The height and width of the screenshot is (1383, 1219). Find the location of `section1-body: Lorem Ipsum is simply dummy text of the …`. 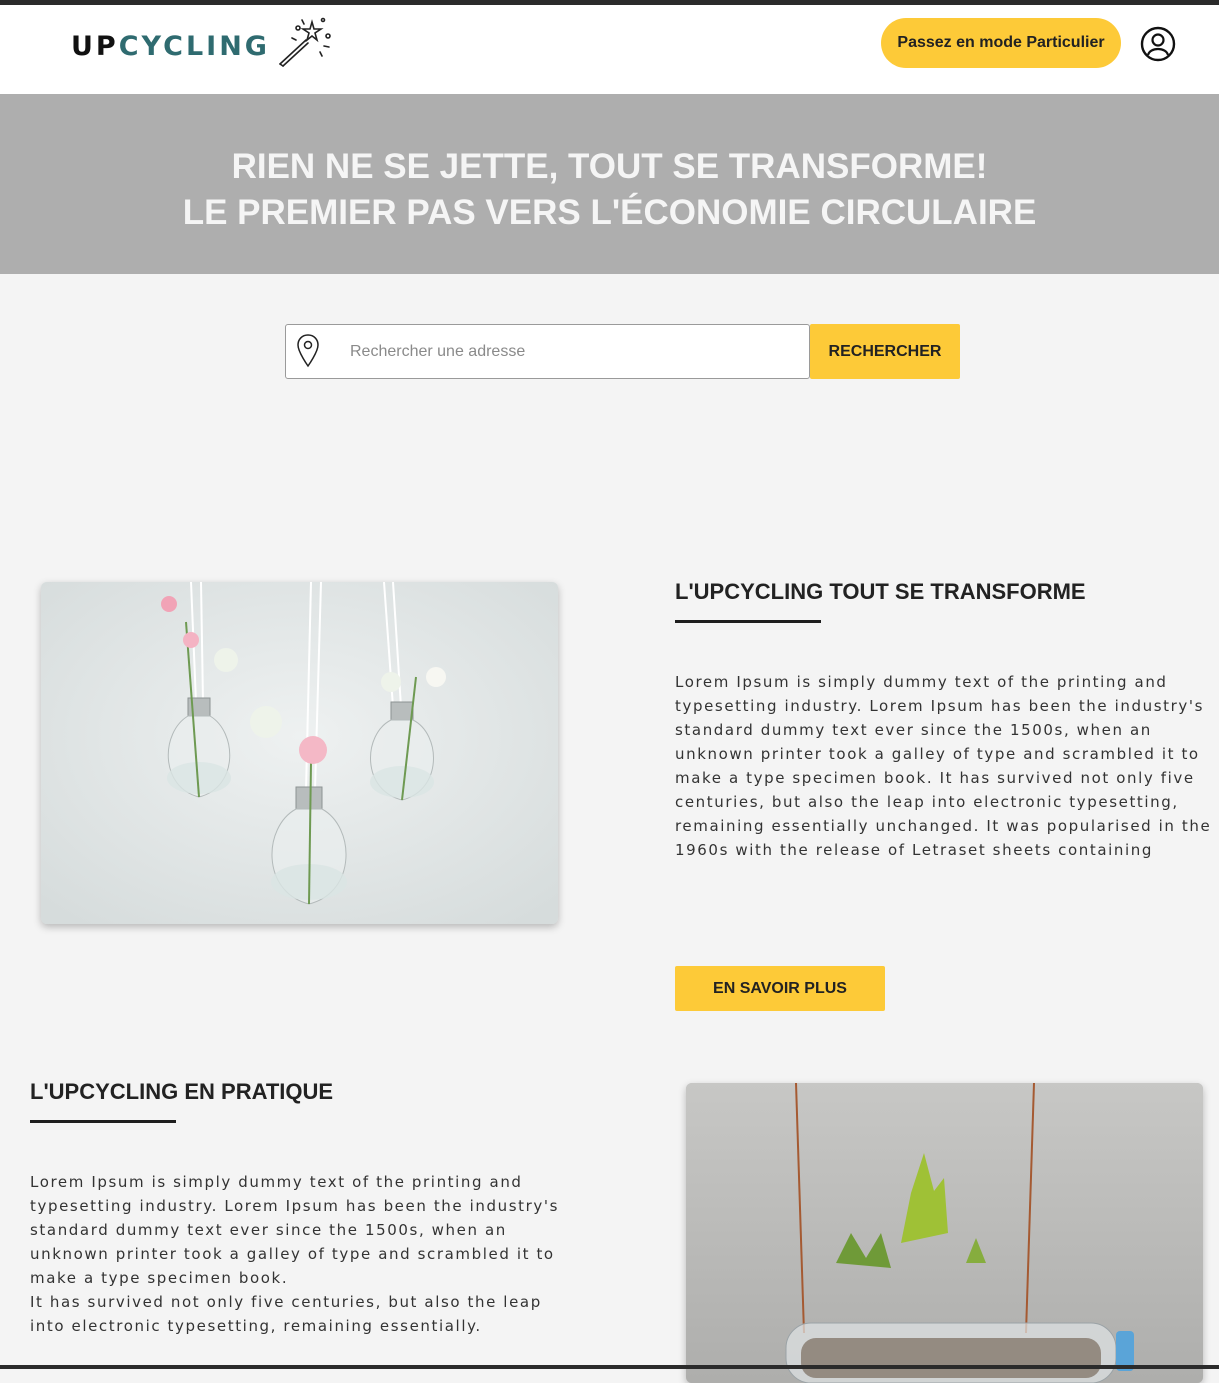

section1-body: Lorem Ipsum is simply dummy text of the … is located at coordinates (943, 766).